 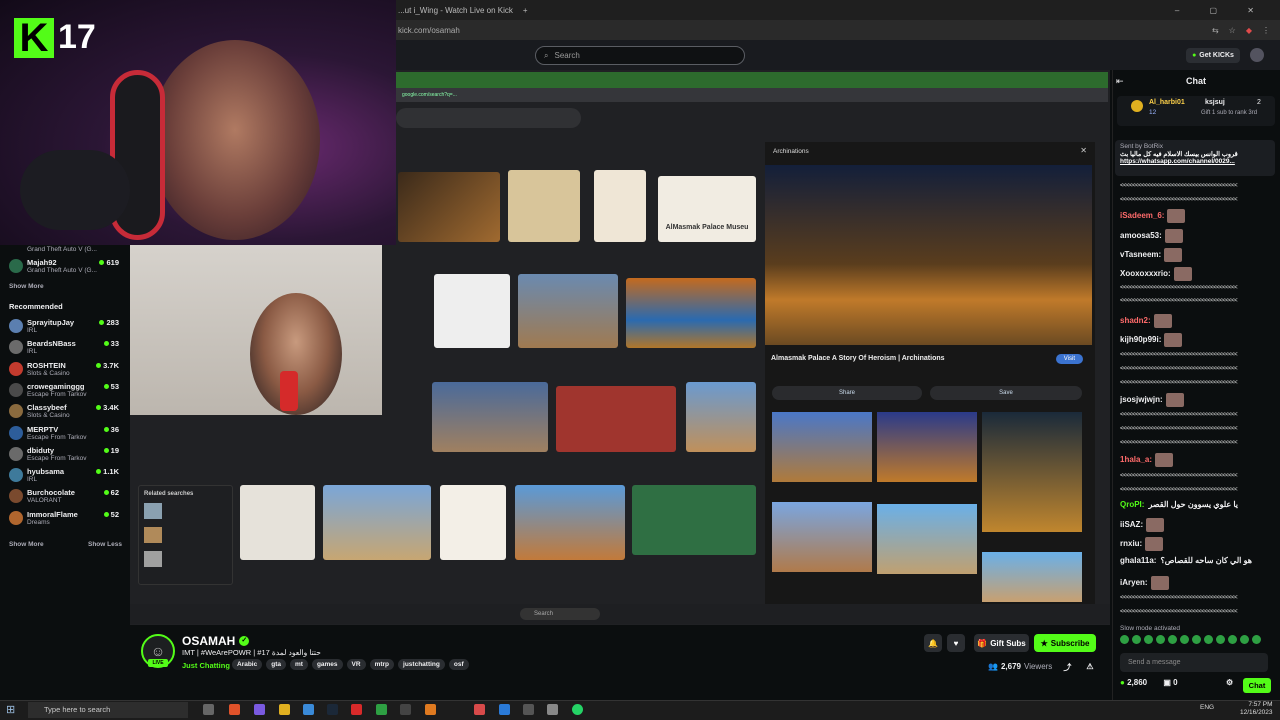 I want to click on whatsapp-icon, so click(x=577, y=709).